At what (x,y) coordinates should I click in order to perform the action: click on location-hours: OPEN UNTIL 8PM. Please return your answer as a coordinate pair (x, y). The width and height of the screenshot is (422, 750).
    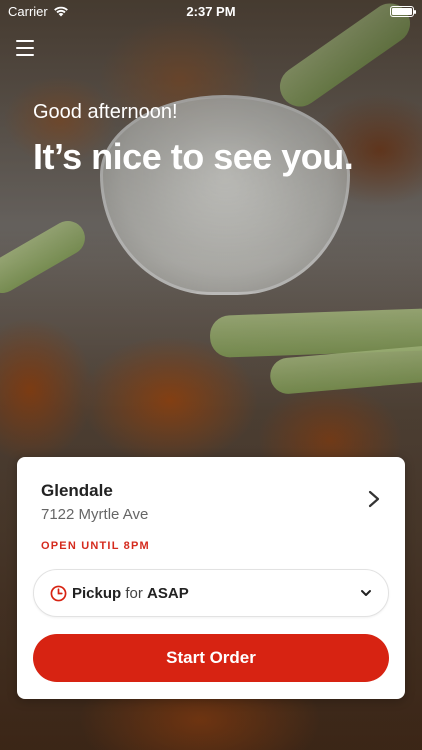
    Looking at the image, I should click on (95, 546).